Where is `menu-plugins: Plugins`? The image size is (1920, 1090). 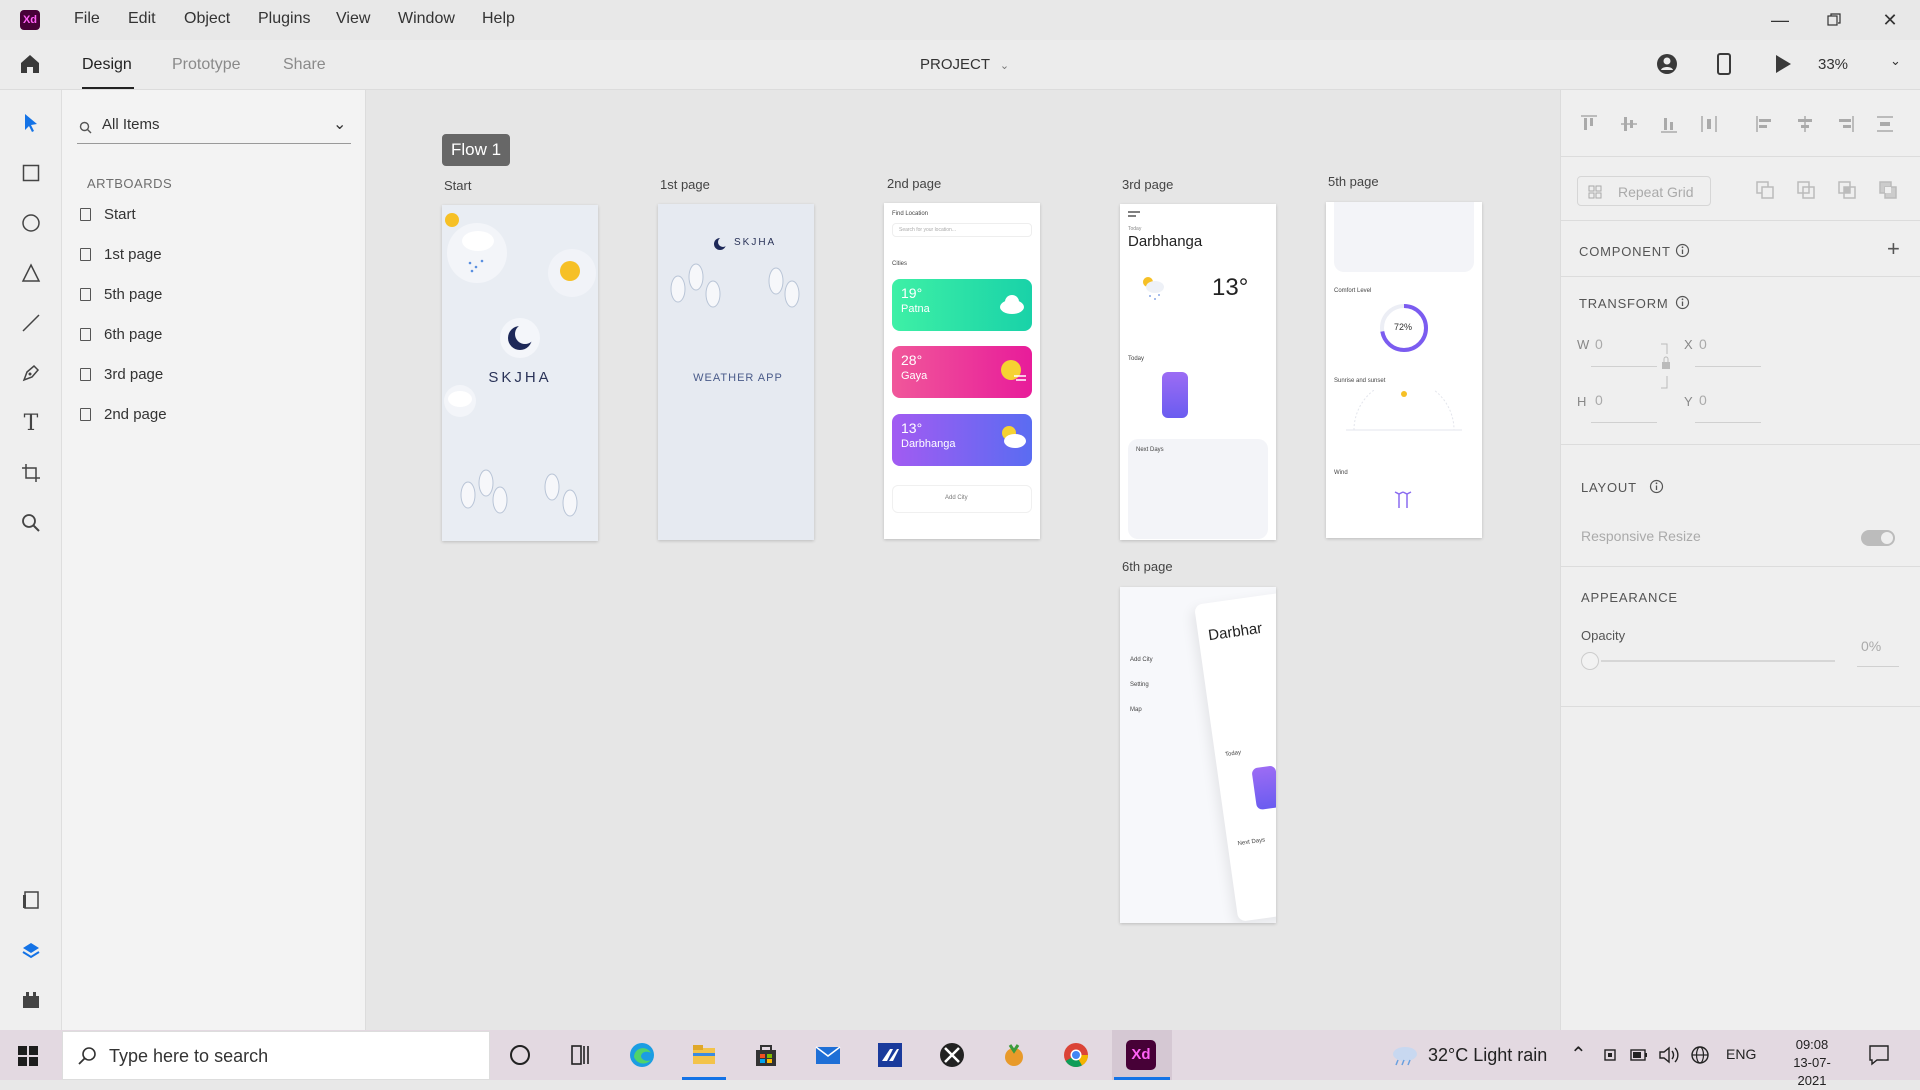 menu-plugins: Plugins is located at coordinates (284, 19).